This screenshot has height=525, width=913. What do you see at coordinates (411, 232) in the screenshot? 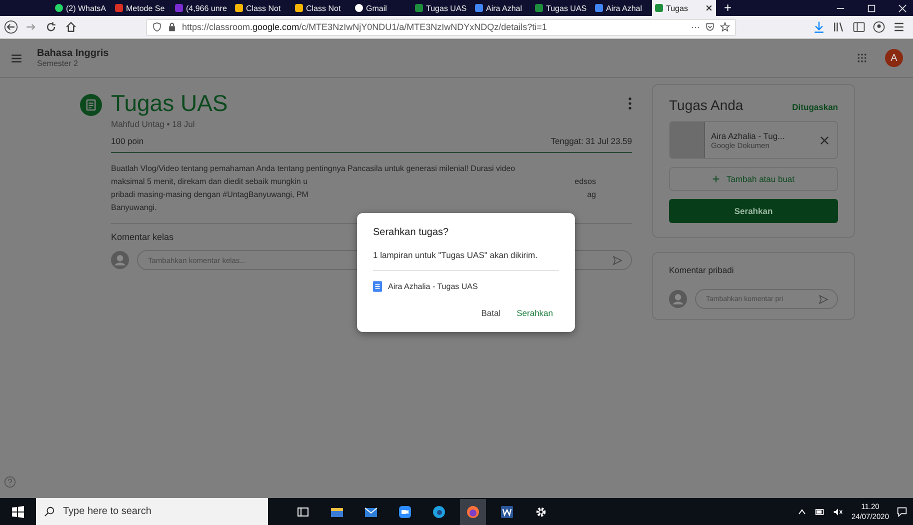
I see `dialog-title: Serahkan tugas?` at bounding box center [411, 232].